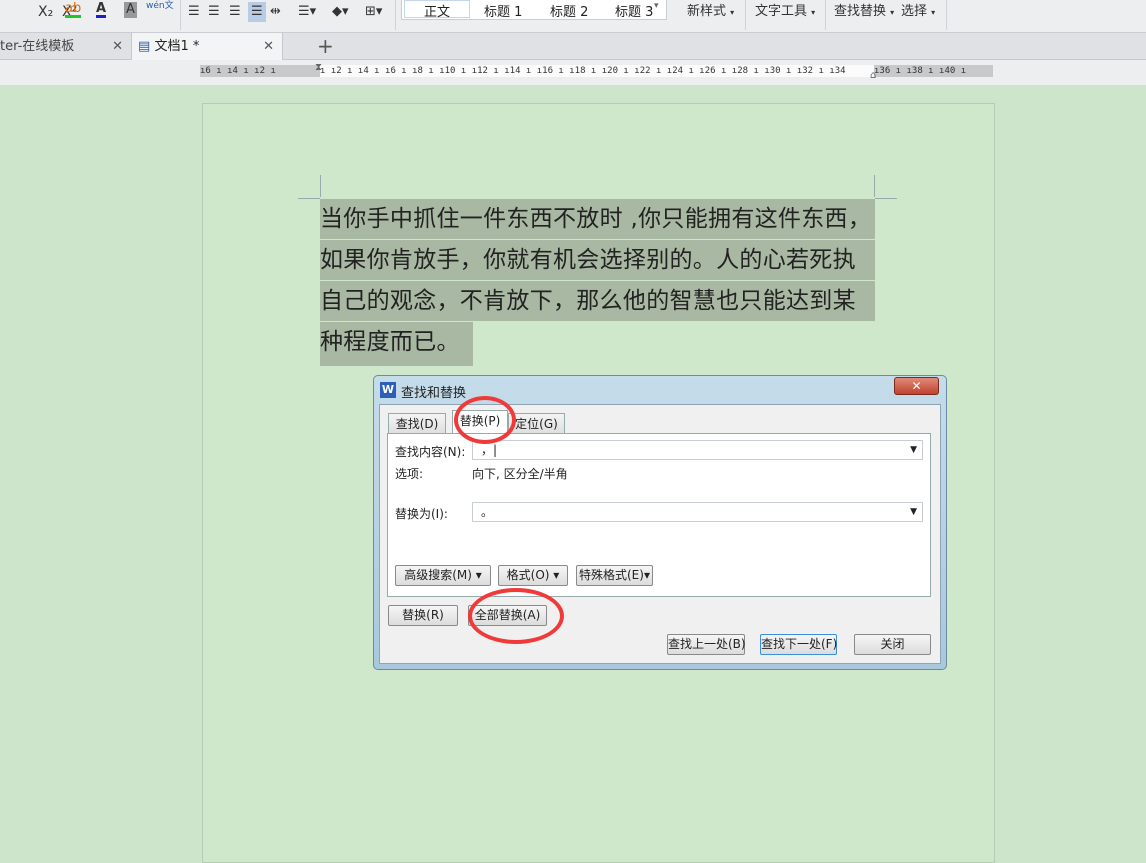 Image resolution: width=1146 pixels, height=863 pixels. What do you see at coordinates (443, 575) in the screenshot?
I see `advanced-search-button: 高级搜索(M) ▾` at bounding box center [443, 575].